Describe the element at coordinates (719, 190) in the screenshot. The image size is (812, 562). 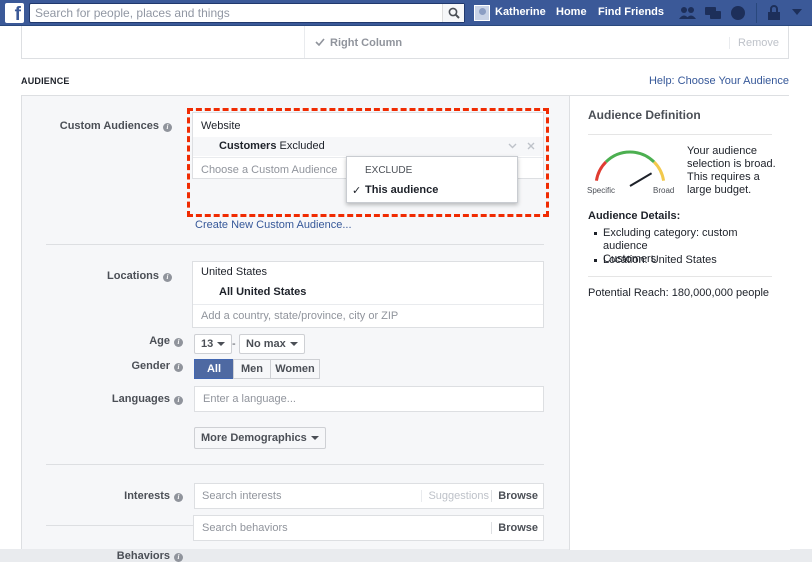
I see `summary-line: large budget.` at that location.